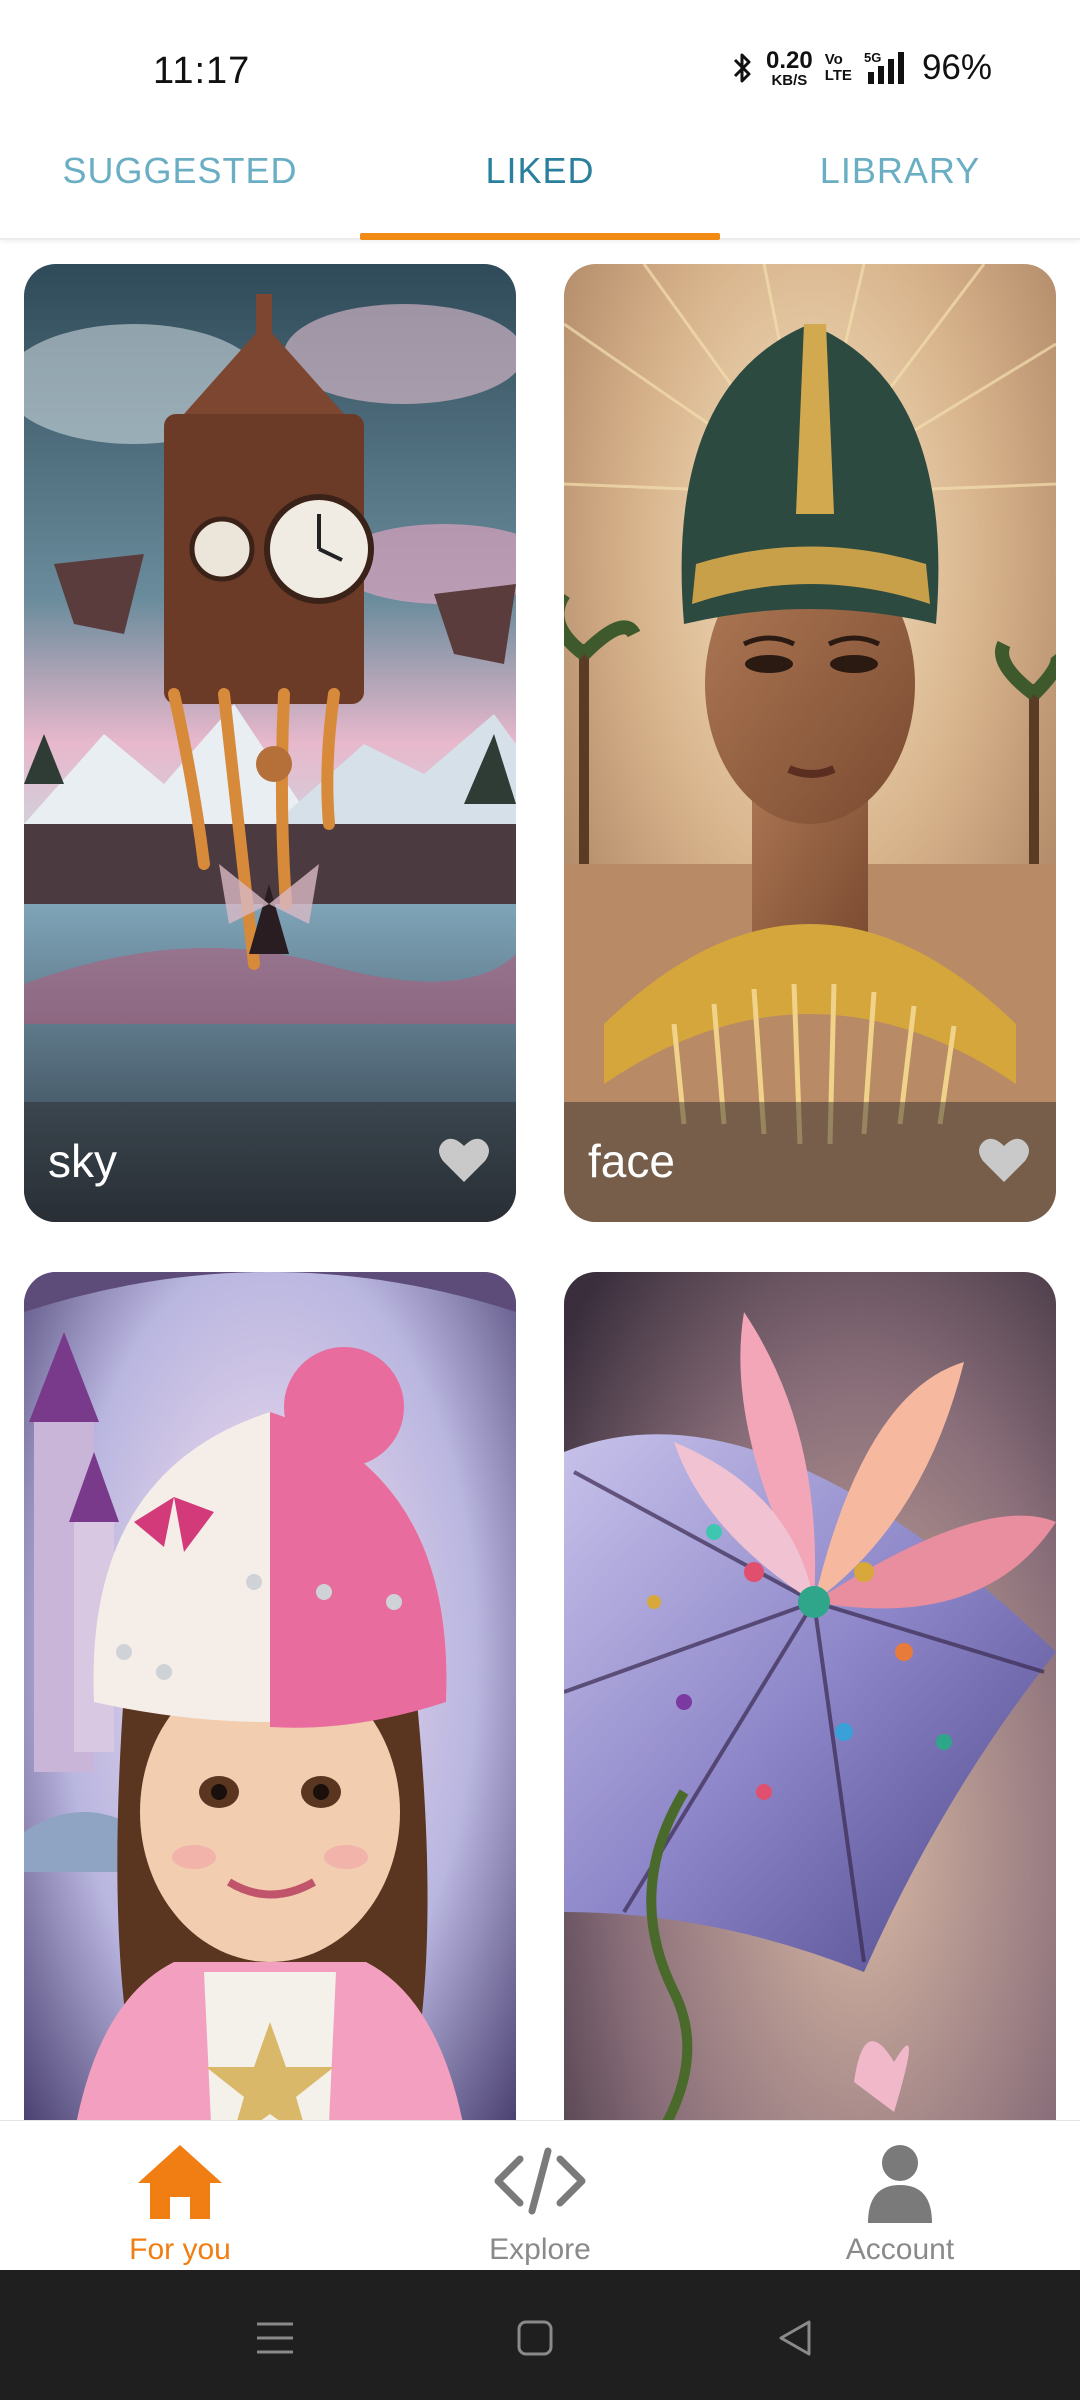  Describe the element at coordinates (862, 68) in the screenshot. I see `status-icons: 0.20 KB/S Vo LTE 5G 96%` at that location.